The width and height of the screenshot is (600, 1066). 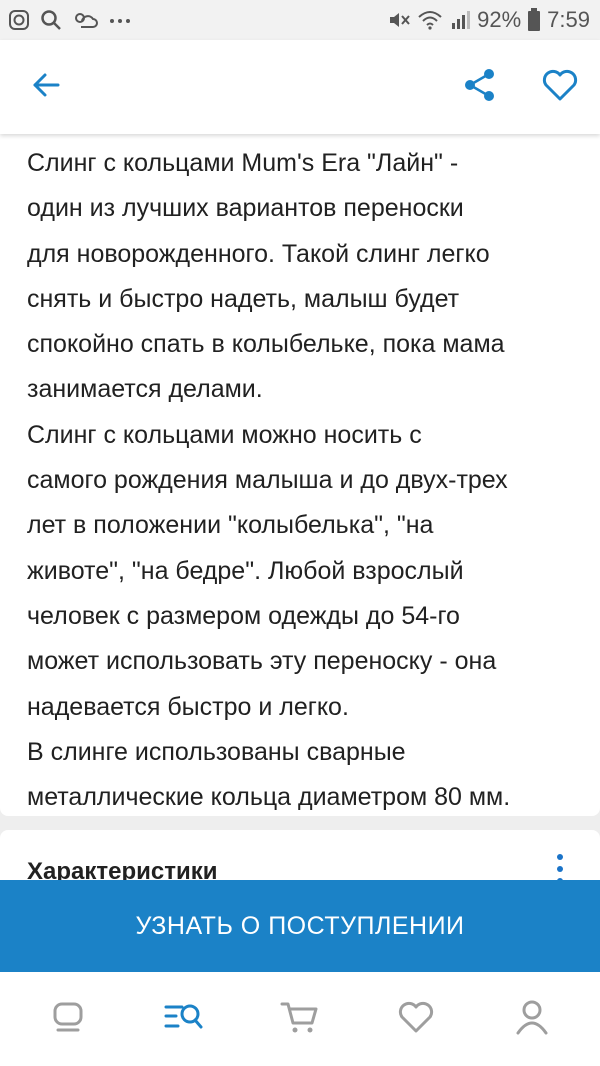 I want to click on notify-availability-button: УЗНАТЬ О ПОСТУПЛЕНИИ, so click(x=300, y=926).